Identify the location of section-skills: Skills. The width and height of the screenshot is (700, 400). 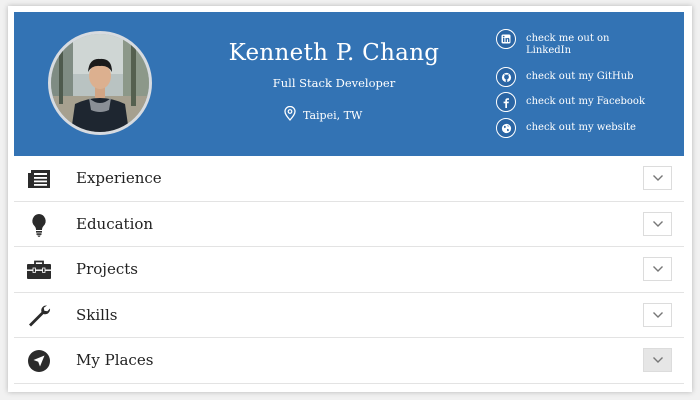
(349, 315).